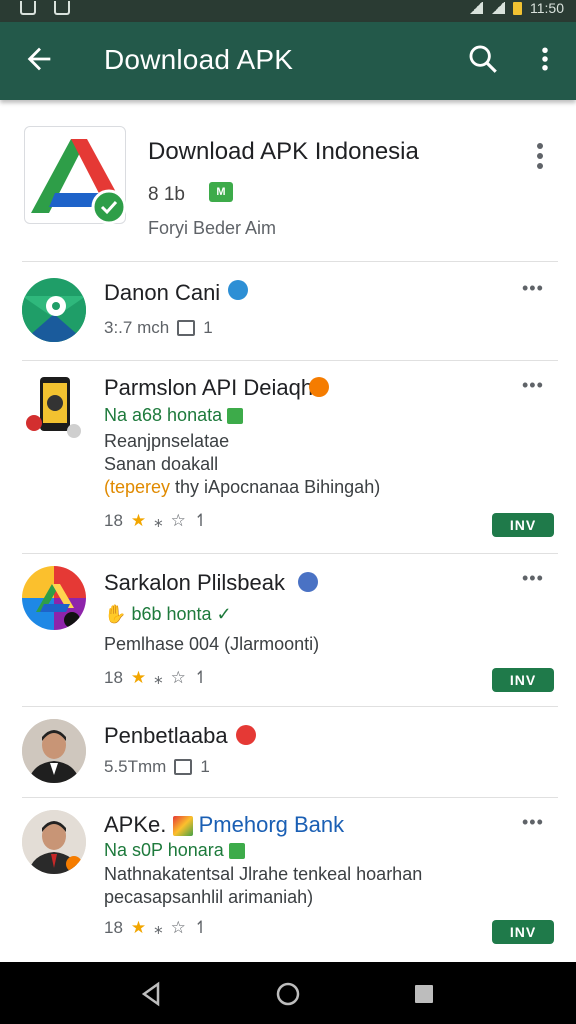  Describe the element at coordinates (476, 8) in the screenshot. I see `wifi-icon` at that location.